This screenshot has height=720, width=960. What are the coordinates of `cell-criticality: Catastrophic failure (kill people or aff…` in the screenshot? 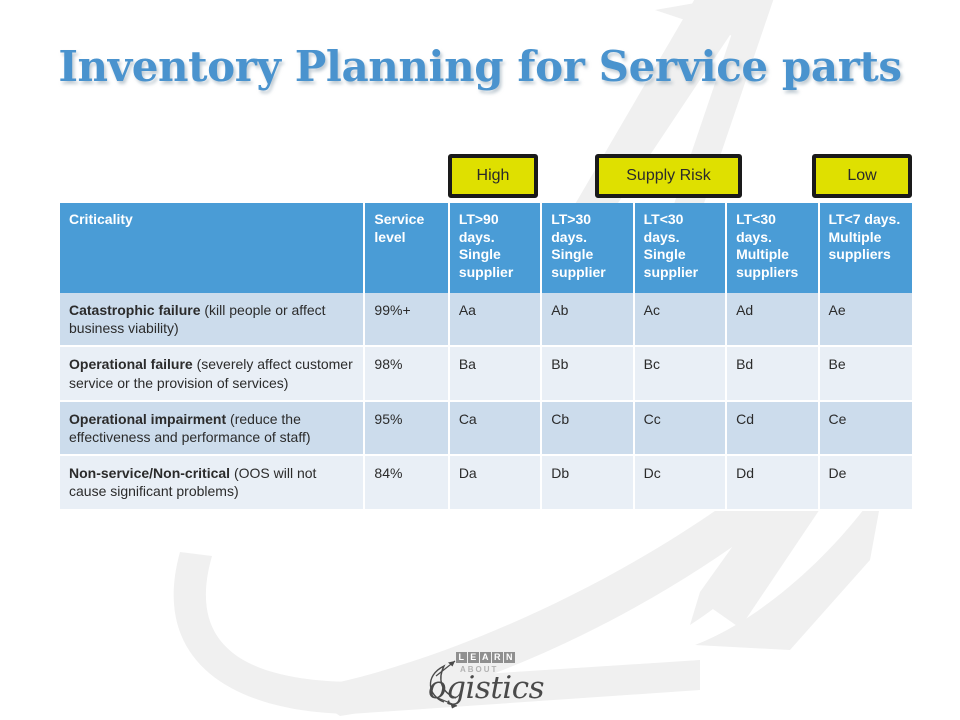 It's located at (213, 320).